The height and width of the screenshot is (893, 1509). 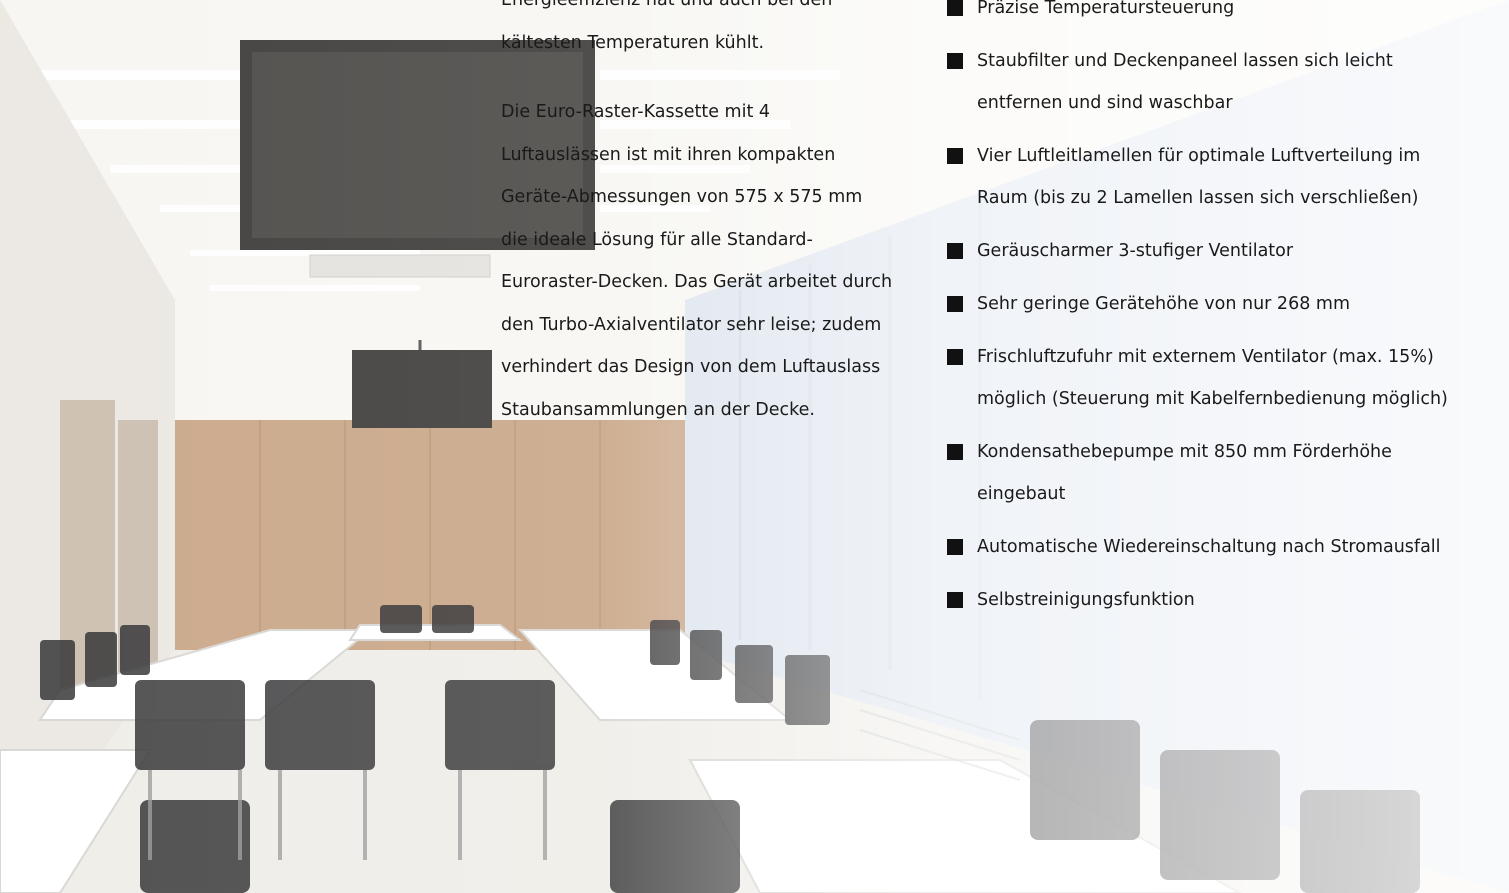 What do you see at coordinates (1106, 9) in the screenshot?
I see `feature-text: Präzise Temperatursteuerung` at bounding box center [1106, 9].